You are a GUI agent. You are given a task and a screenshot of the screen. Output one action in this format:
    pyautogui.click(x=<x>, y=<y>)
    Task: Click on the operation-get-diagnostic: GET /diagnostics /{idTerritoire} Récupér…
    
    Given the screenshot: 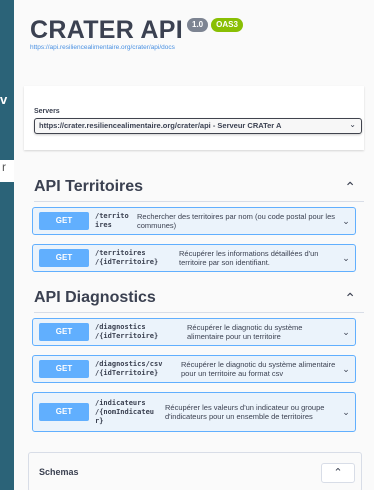 What is the action you would take?
    pyautogui.click(x=194, y=332)
    